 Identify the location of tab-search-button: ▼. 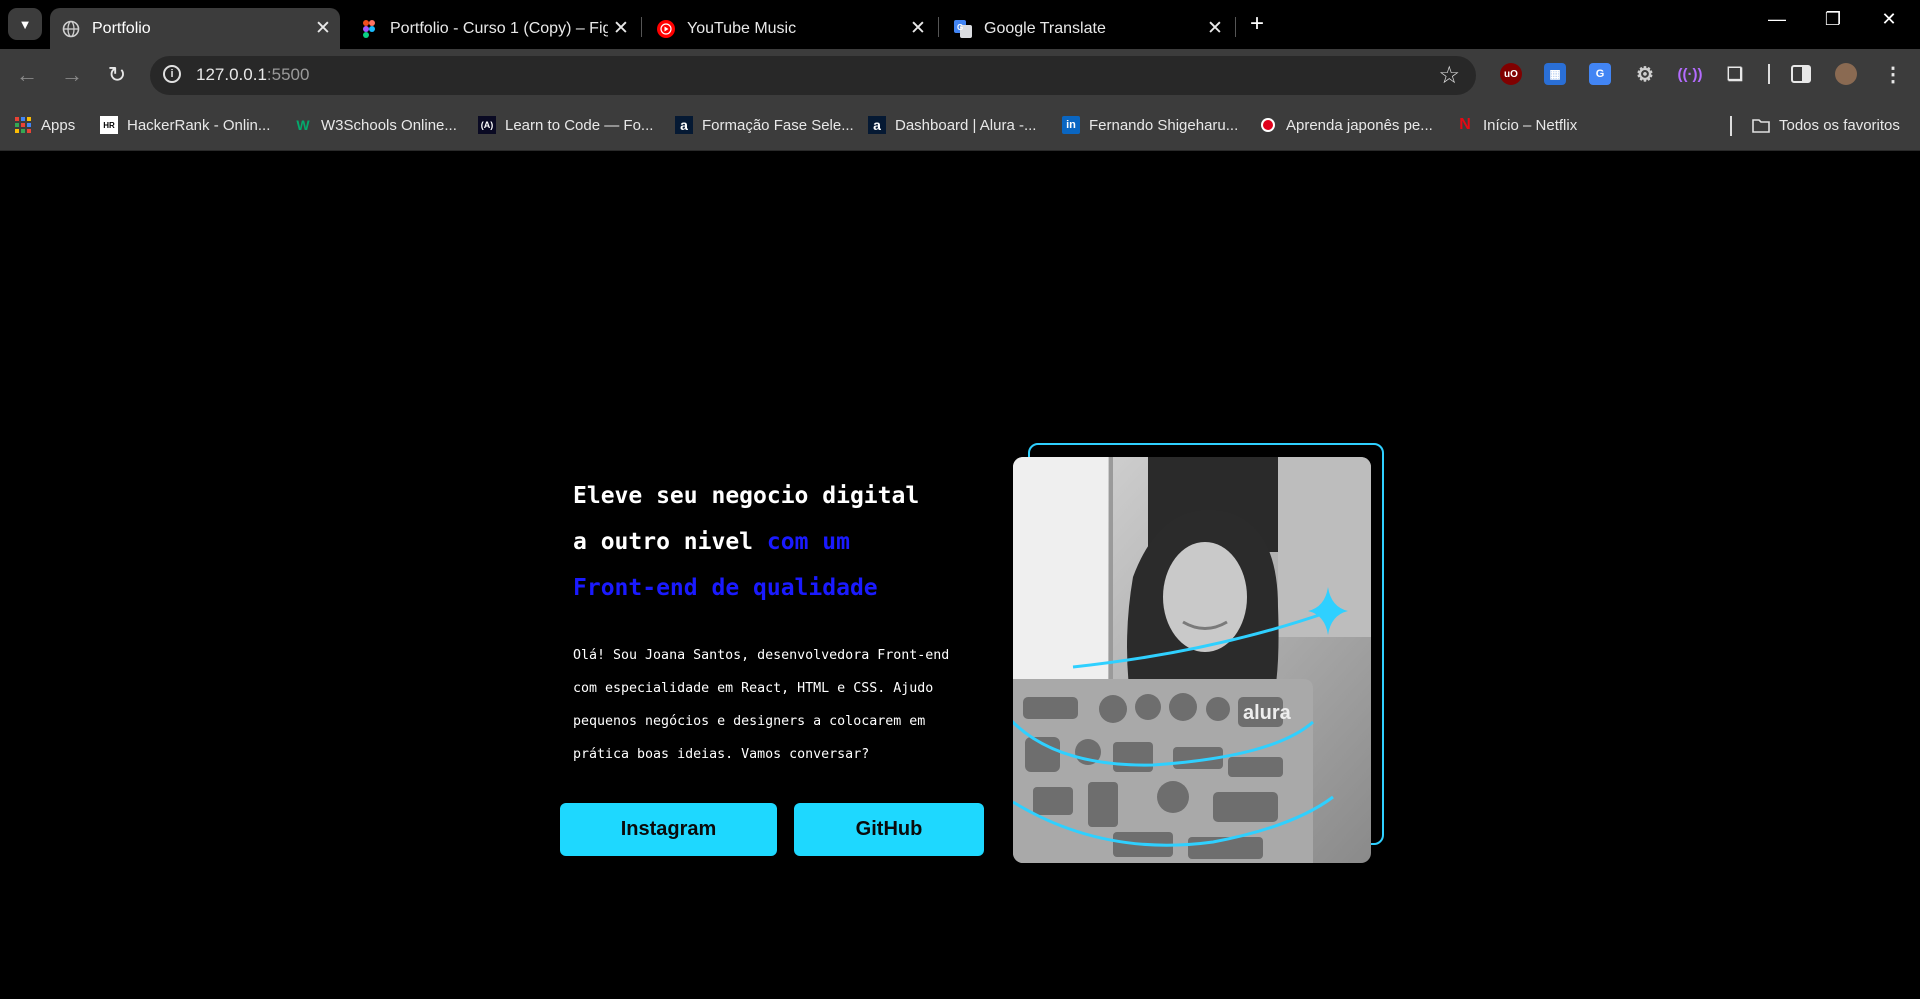
(25, 24).